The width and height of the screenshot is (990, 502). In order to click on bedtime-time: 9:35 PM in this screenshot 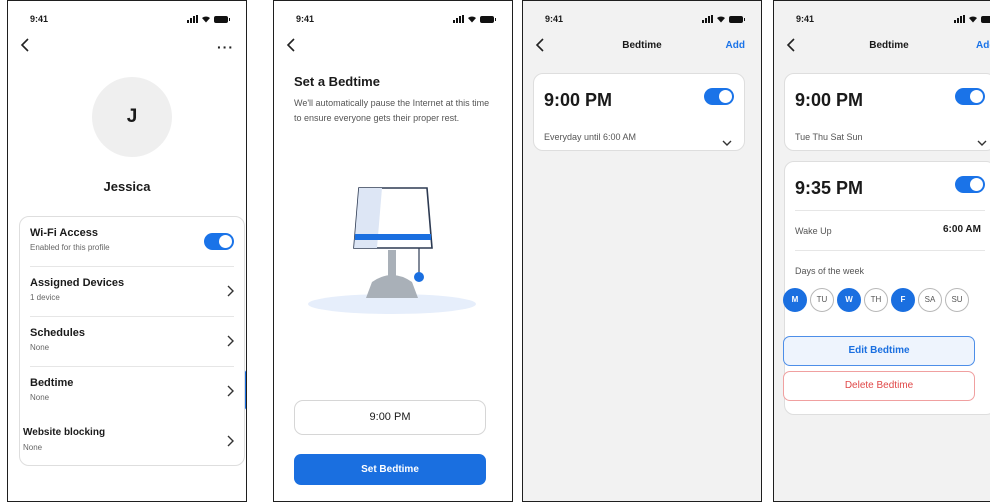, I will do `click(829, 188)`.